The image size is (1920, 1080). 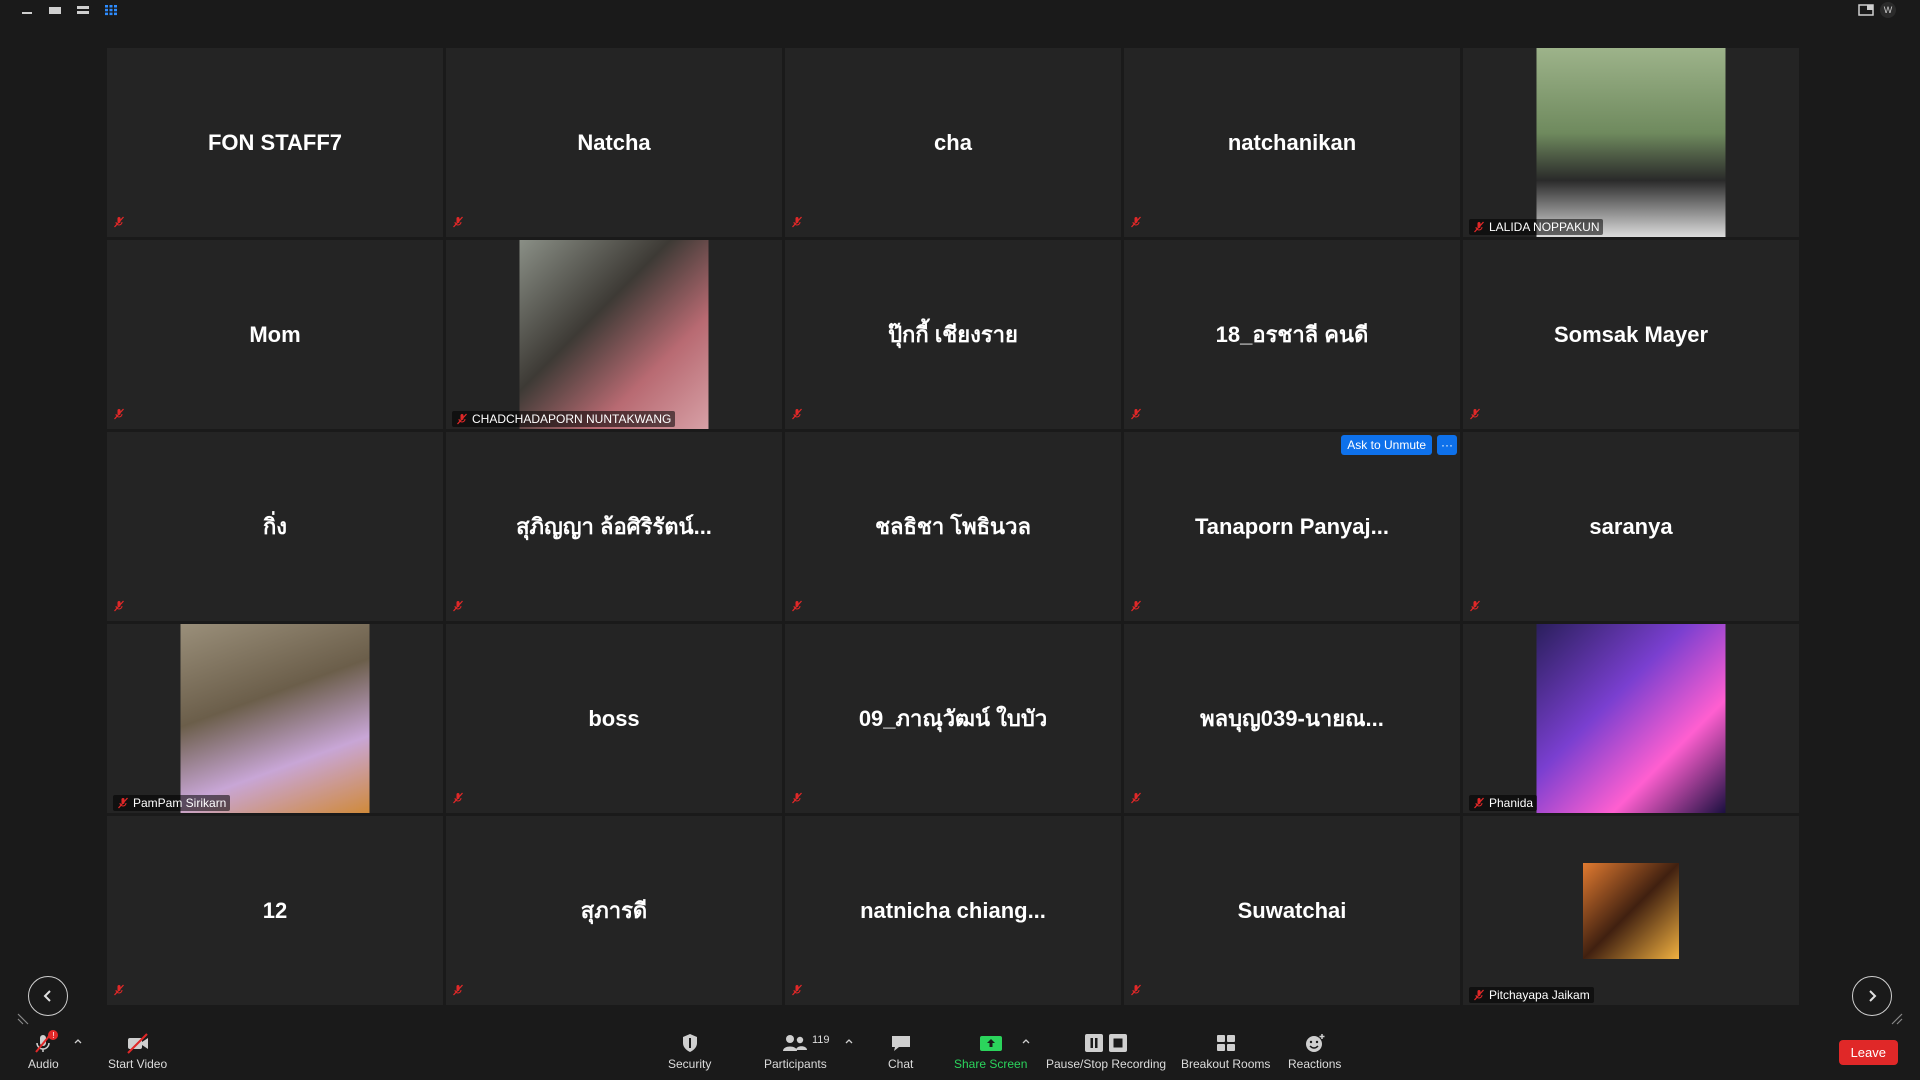 What do you see at coordinates (1631, 910) in the screenshot?
I see `participant-tile: Pitchayapa Jaikam` at bounding box center [1631, 910].